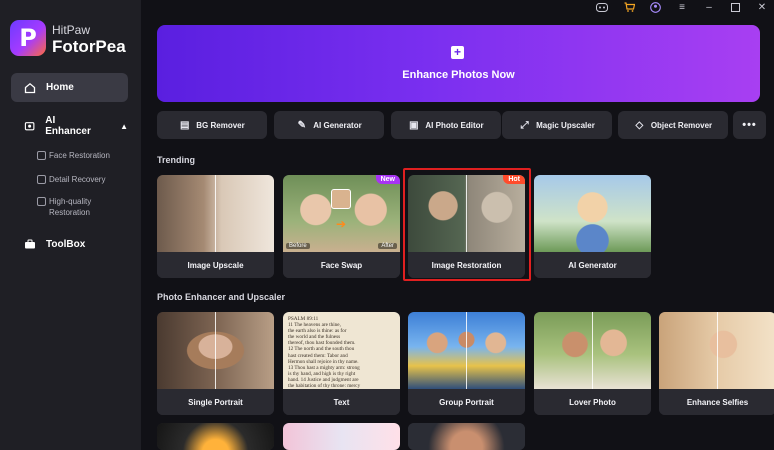  What do you see at coordinates (716, 402) in the screenshot?
I see `card-label: Enhance Selfies` at bounding box center [716, 402].